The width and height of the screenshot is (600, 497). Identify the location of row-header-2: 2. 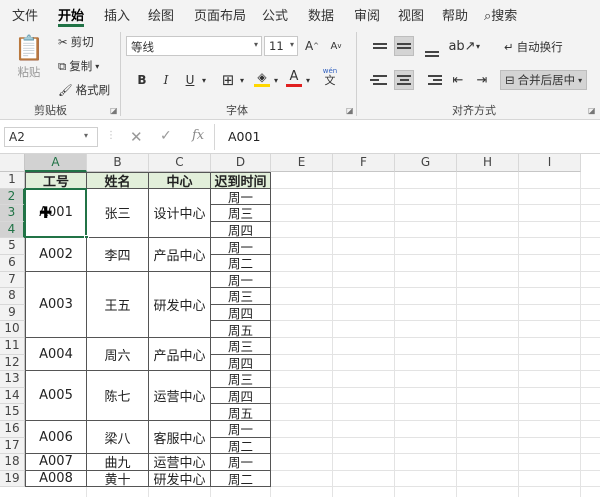
(12, 197).